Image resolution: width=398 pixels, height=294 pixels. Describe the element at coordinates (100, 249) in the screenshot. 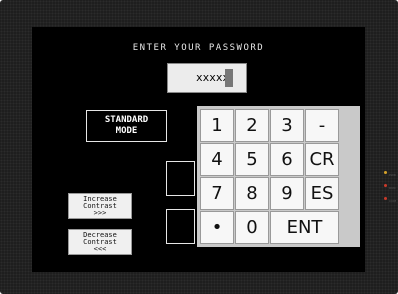

I see `decrease-contrast-line3: <<<` at that location.